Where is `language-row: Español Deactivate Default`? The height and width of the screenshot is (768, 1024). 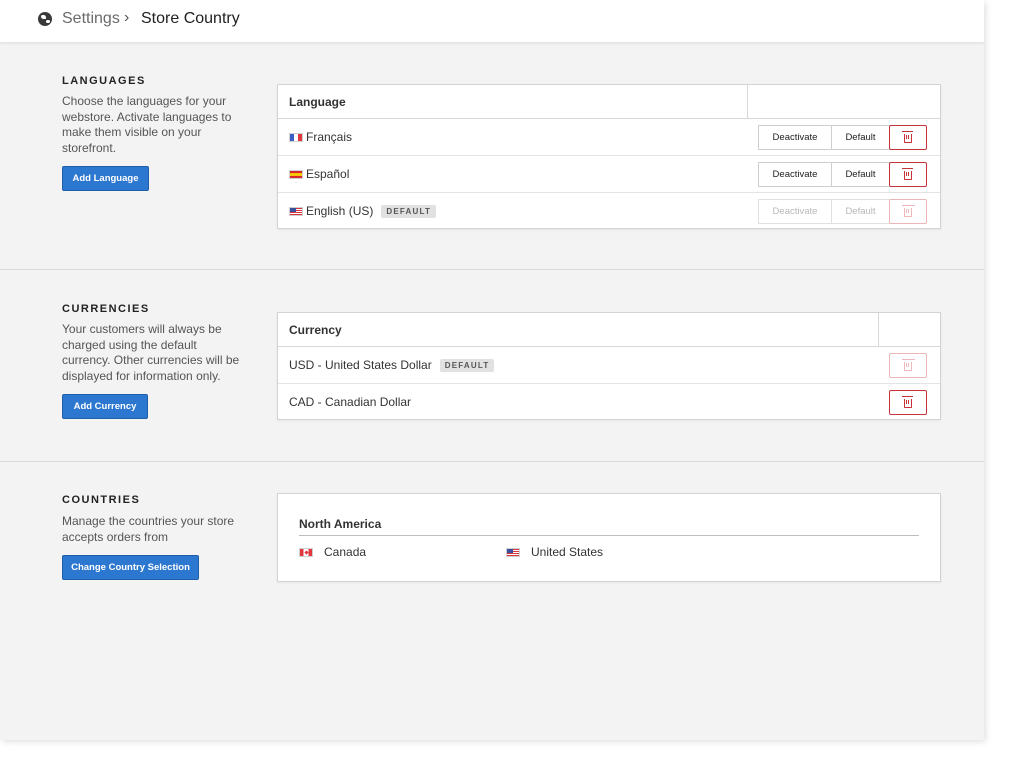
language-row: Español Deactivate Default is located at coordinates (609, 174).